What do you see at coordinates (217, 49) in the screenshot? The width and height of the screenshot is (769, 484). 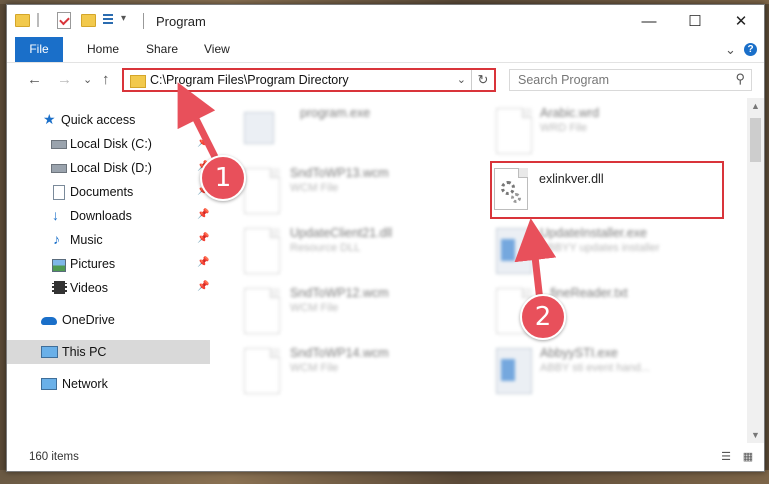 I see `tab-view: View` at bounding box center [217, 49].